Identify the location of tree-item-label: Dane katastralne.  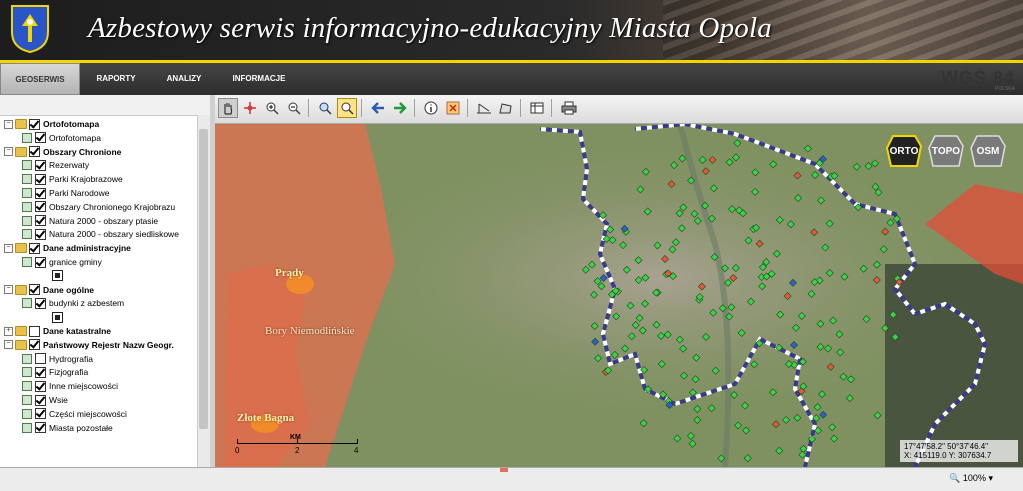
(77, 331).